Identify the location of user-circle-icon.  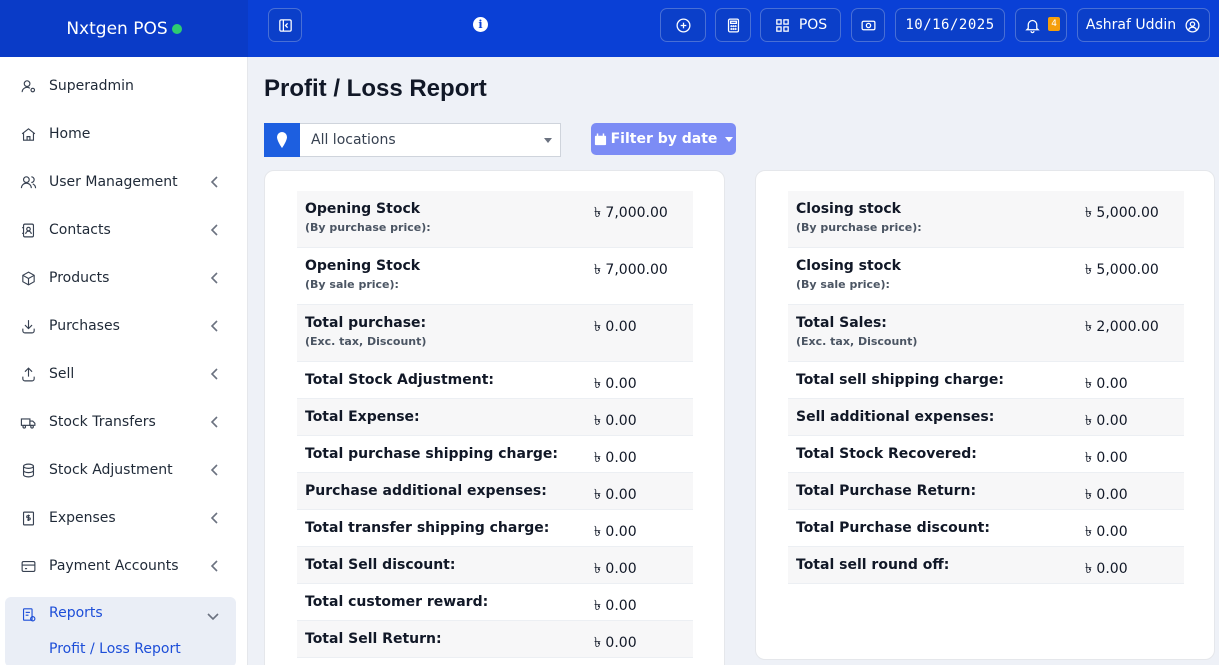
(1192, 25).